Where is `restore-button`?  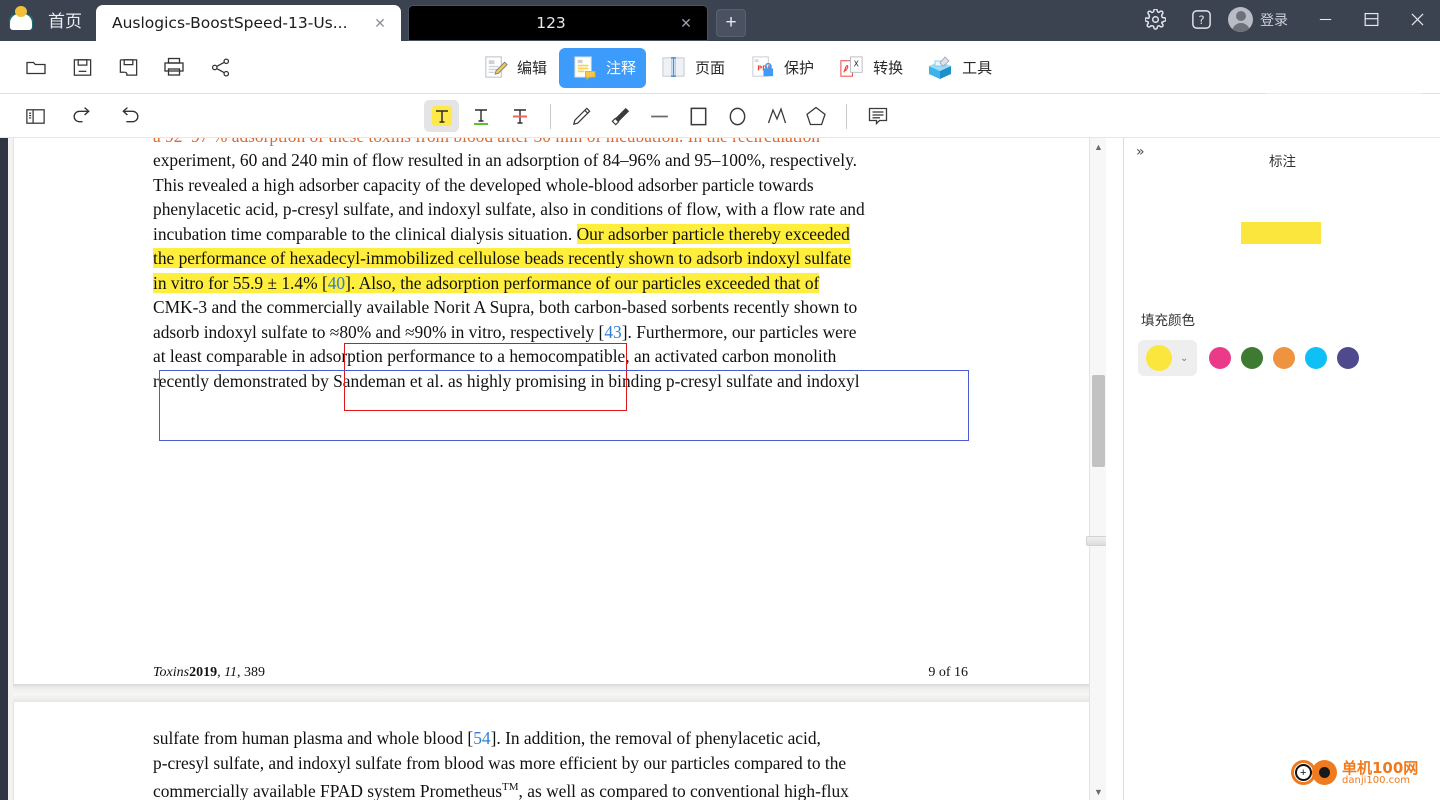
restore-button is located at coordinates (1371, 20).